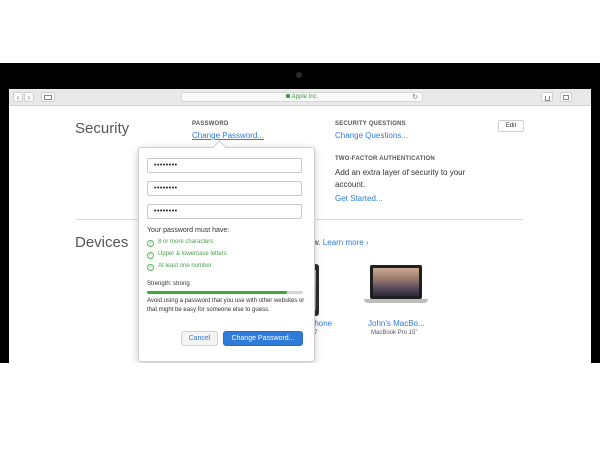  I want to click on macbook-wallpaper, so click(396, 282).